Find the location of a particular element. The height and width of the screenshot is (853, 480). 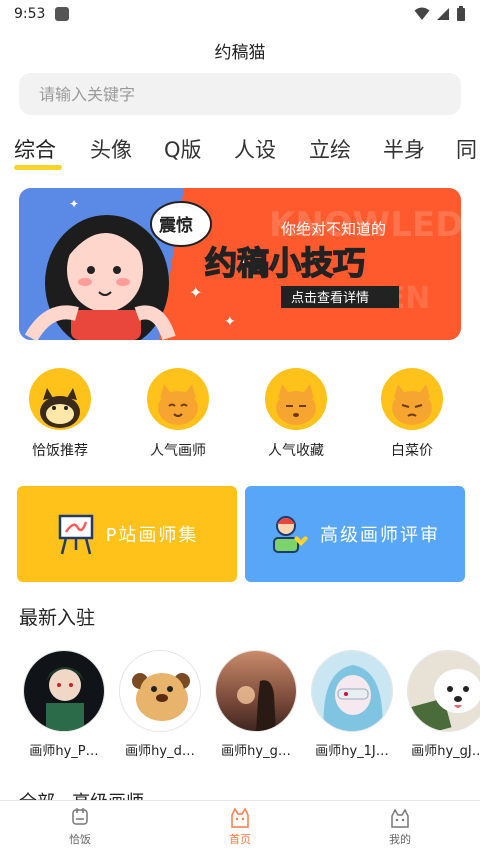

quick-link-bargain: 白菜价 is located at coordinates (412, 414).